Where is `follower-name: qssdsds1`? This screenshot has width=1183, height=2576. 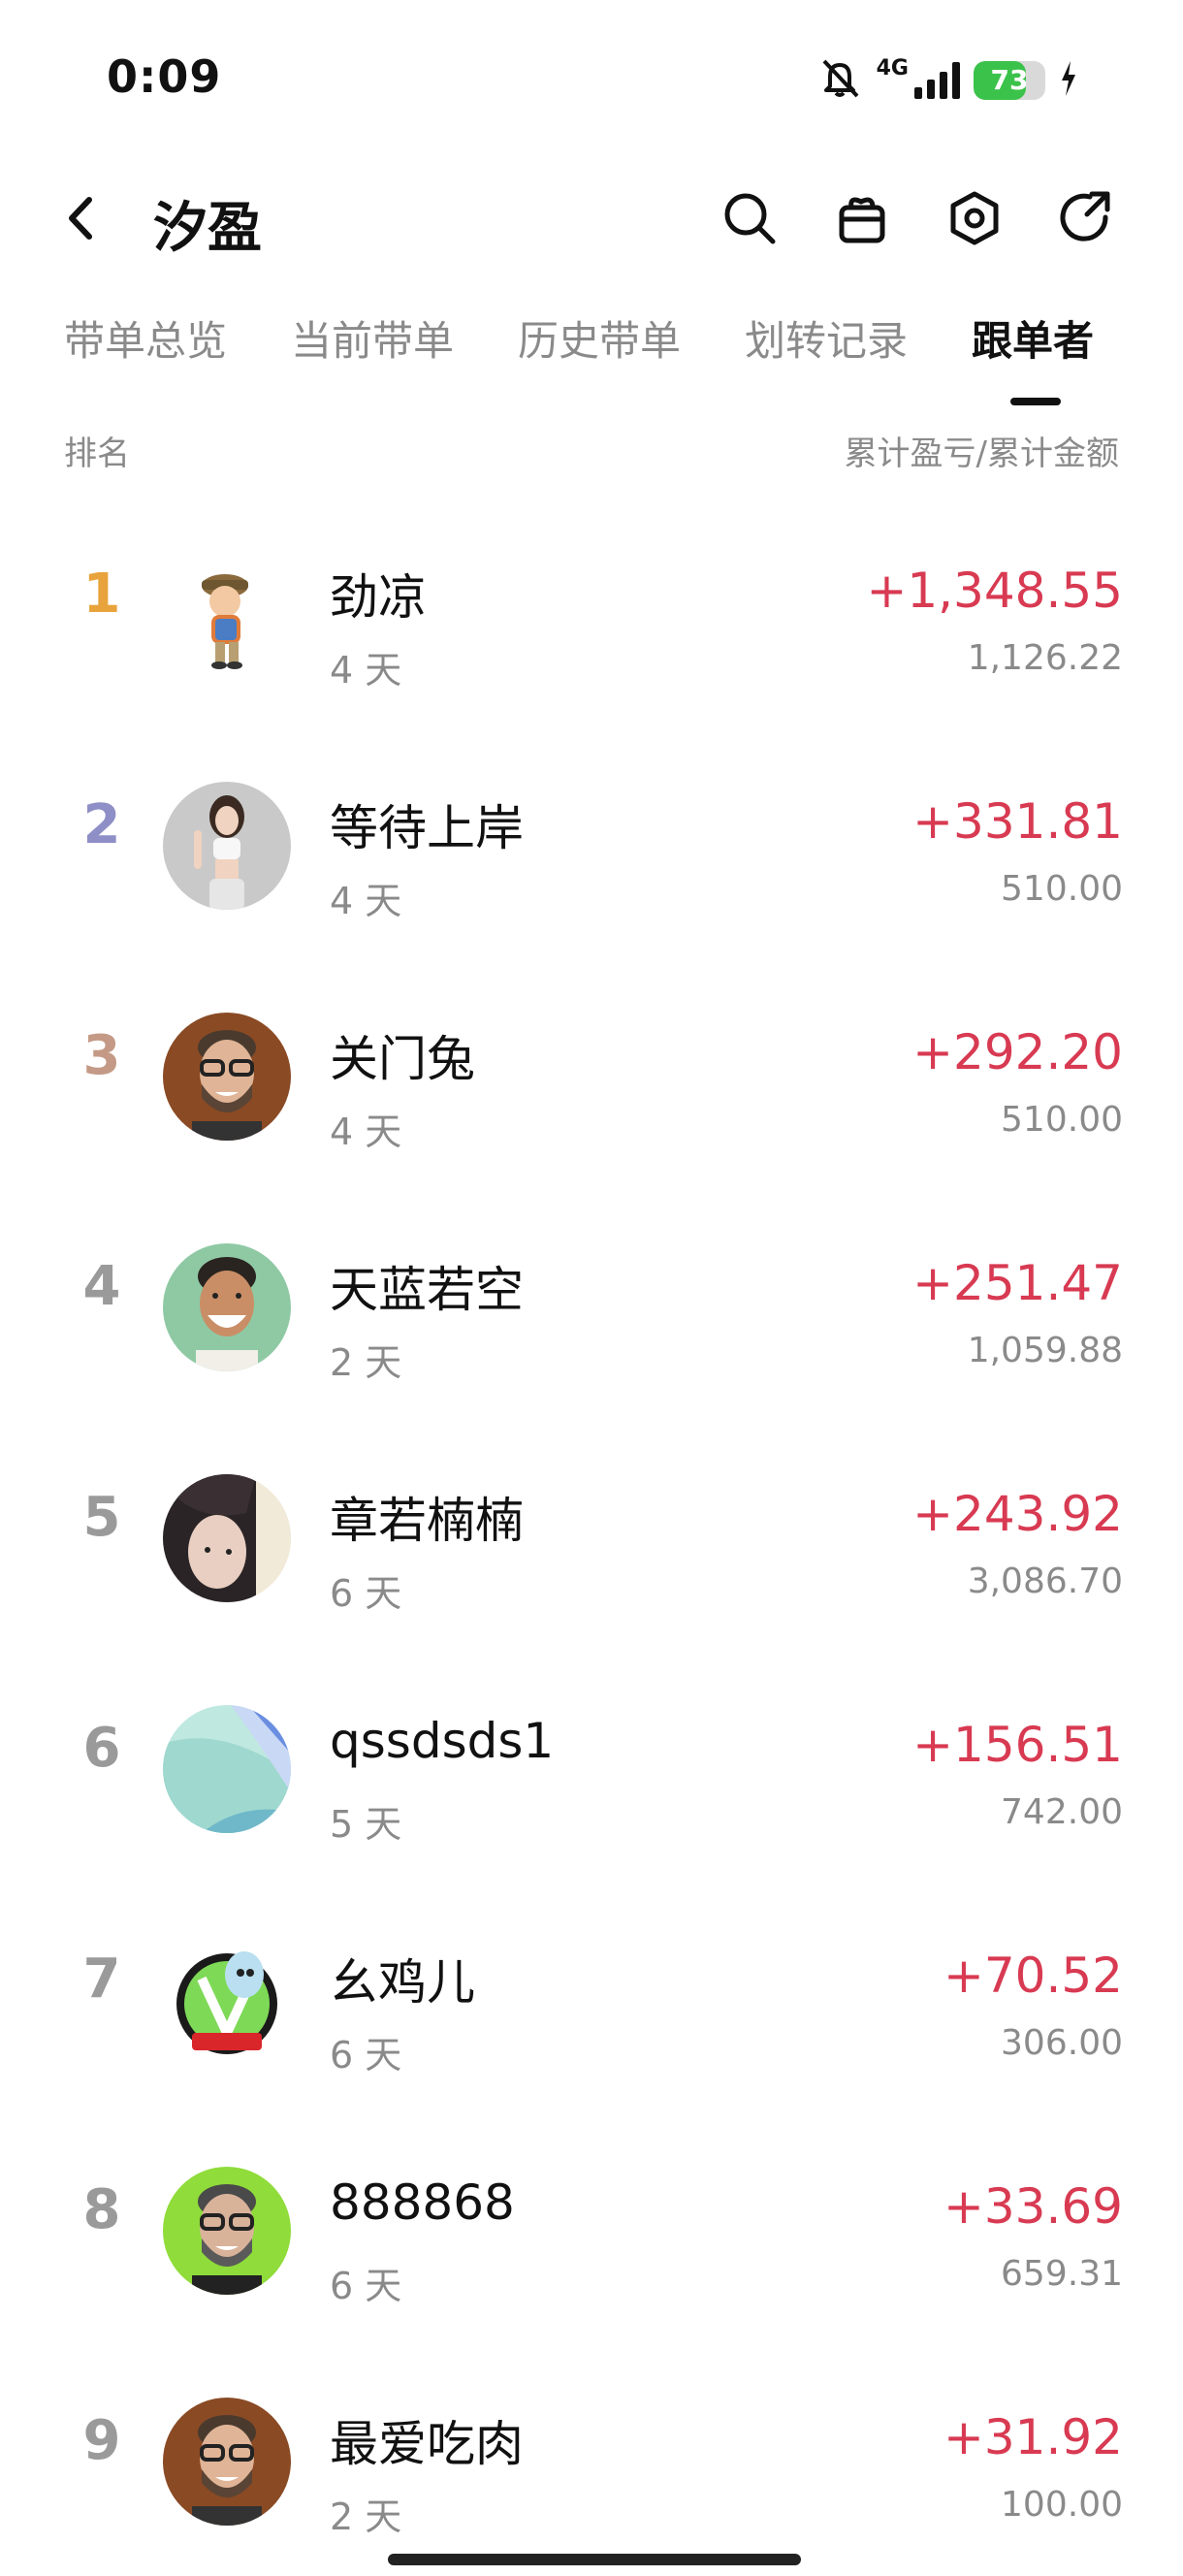 follower-name: qssdsds1 is located at coordinates (442, 1741).